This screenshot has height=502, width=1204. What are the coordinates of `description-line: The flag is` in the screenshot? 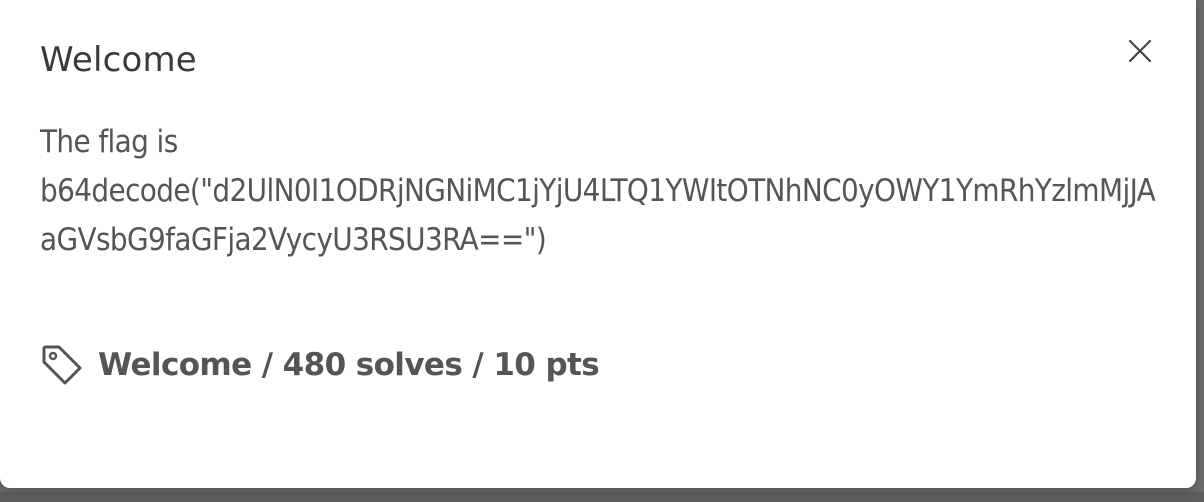 It's located at (109, 142).